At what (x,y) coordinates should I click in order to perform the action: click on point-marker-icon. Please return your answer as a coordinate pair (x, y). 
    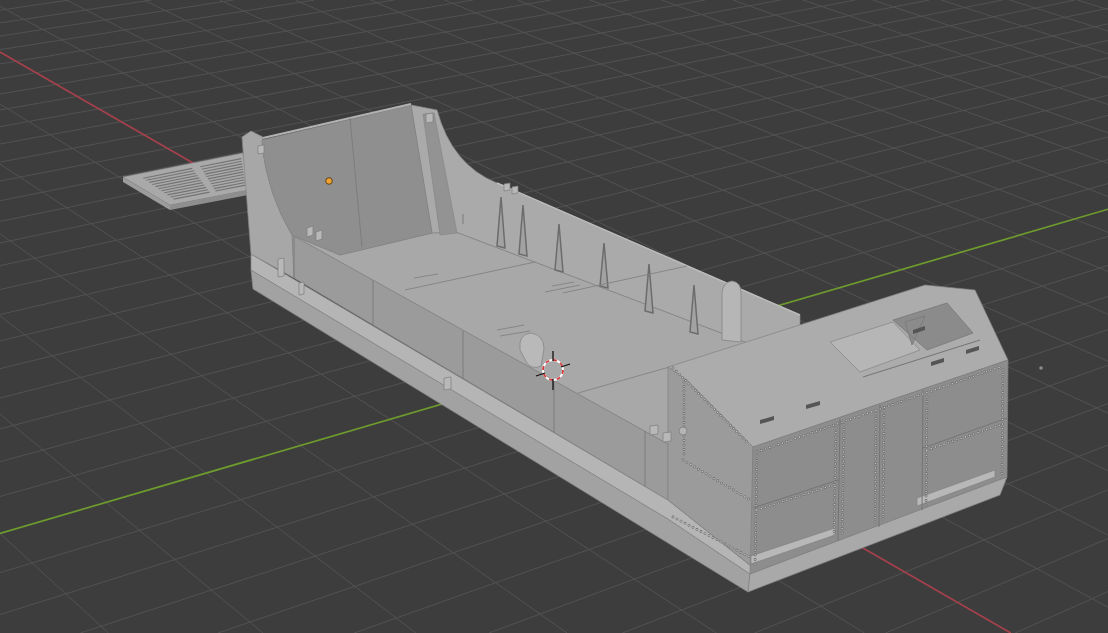
    Looking at the image, I should click on (1041, 368).